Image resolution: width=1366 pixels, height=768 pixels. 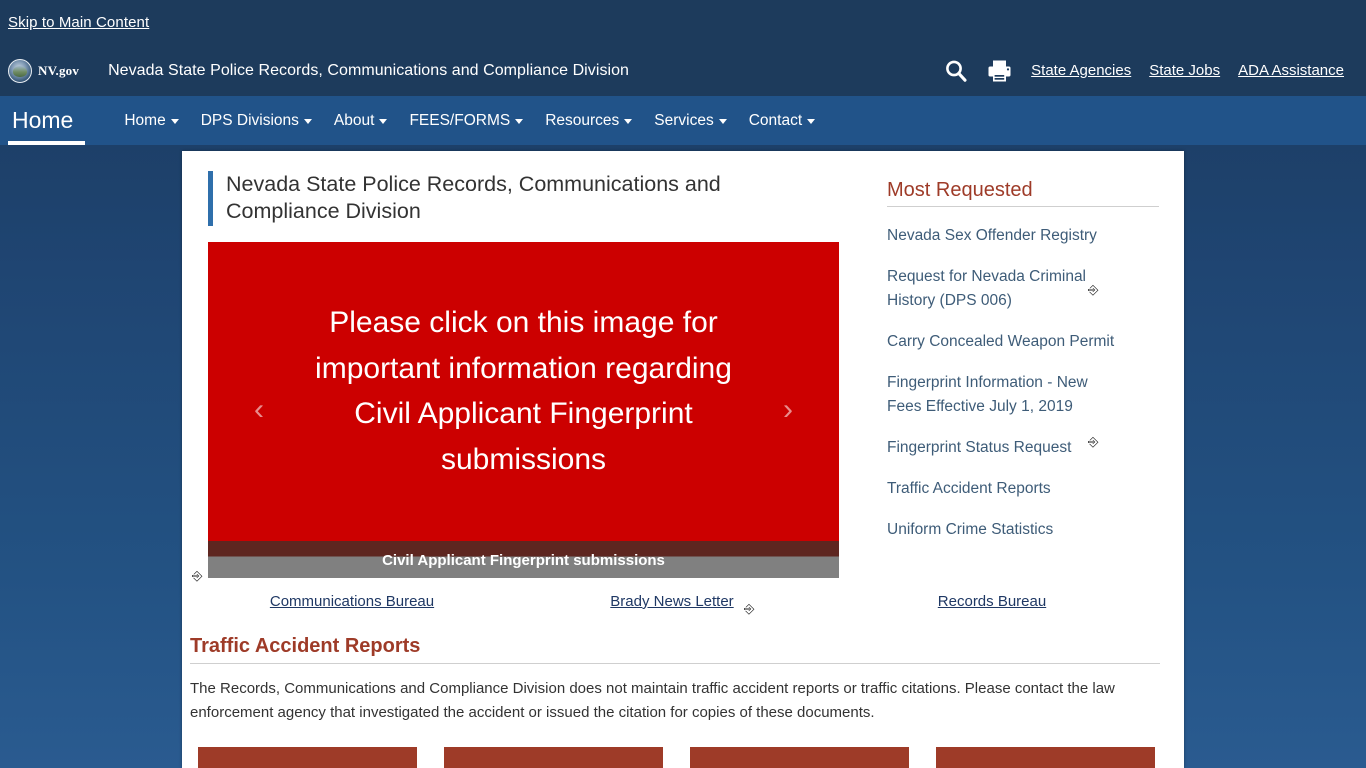 What do you see at coordinates (775, 120) in the screenshot?
I see `nav-item-label: Contact` at bounding box center [775, 120].